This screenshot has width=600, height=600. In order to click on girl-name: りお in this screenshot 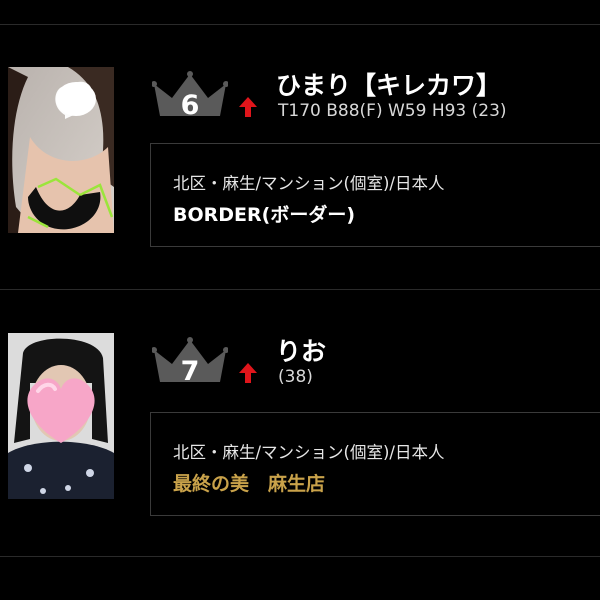, I will do `click(301, 350)`.